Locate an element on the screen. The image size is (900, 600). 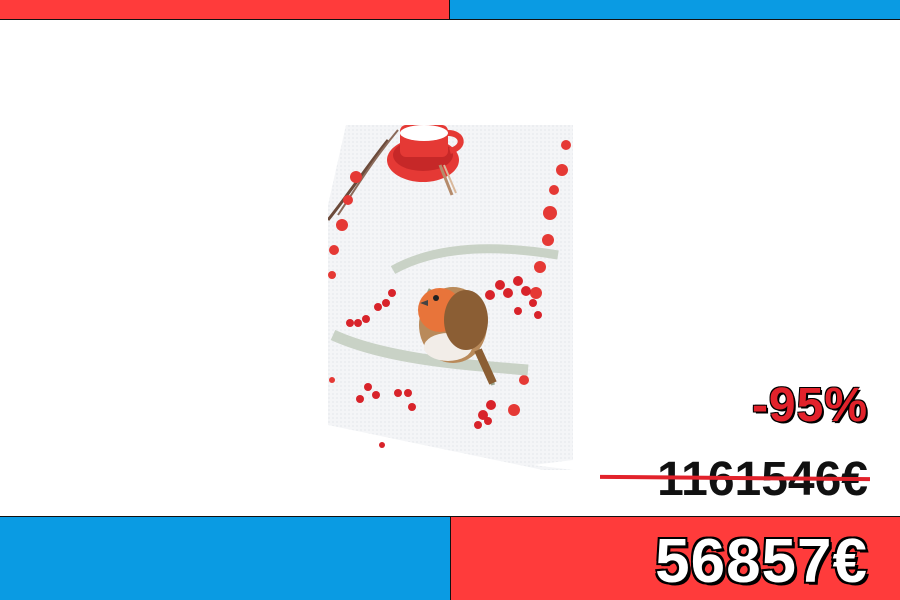
bottom-left-banner is located at coordinates (225, 558).